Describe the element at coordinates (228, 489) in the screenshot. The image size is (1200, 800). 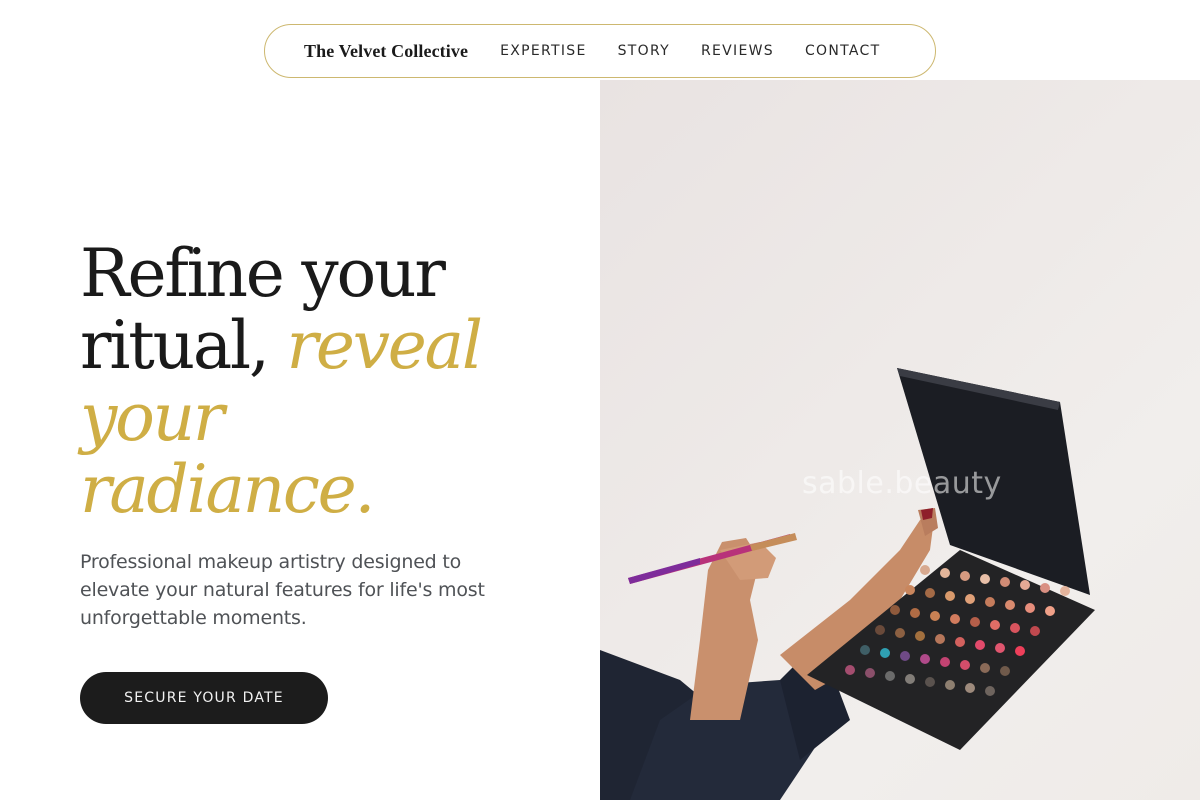
I see `headline-accent-radiance: radiance.` at that location.